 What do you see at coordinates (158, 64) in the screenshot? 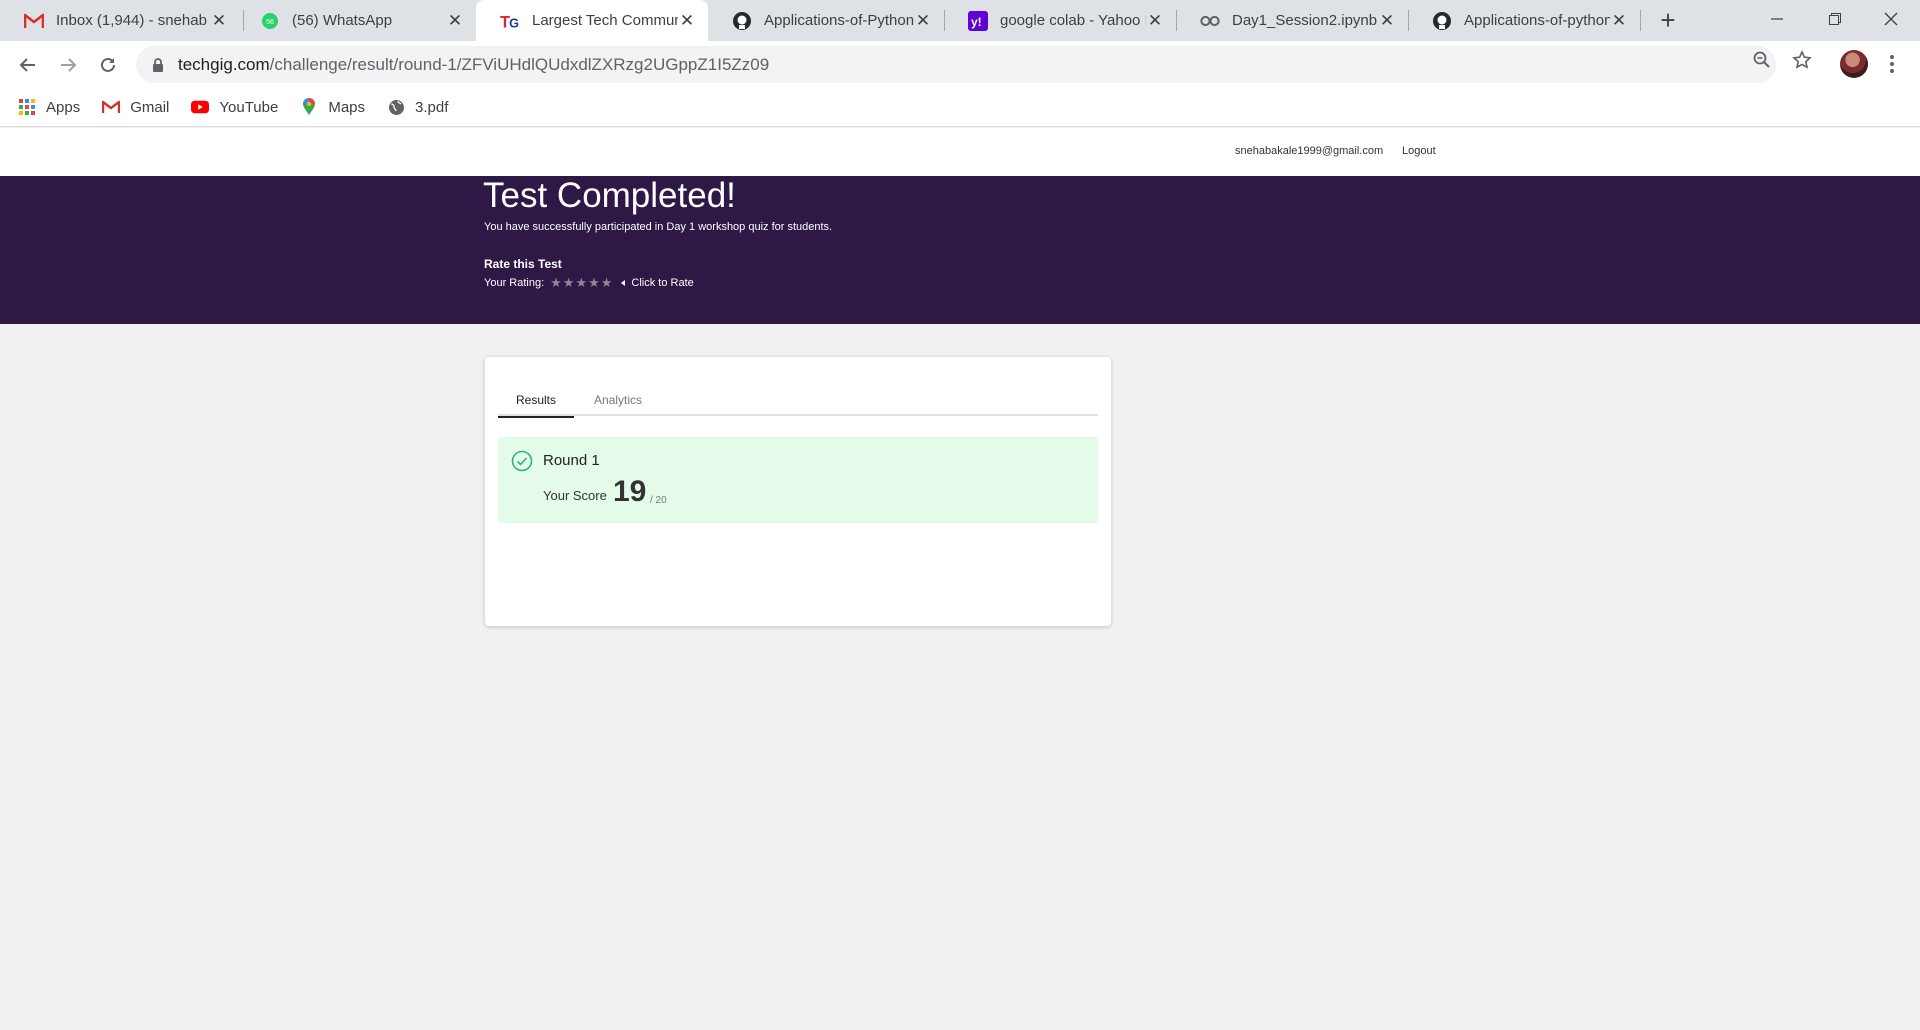
I see `lock-icon` at bounding box center [158, 64].